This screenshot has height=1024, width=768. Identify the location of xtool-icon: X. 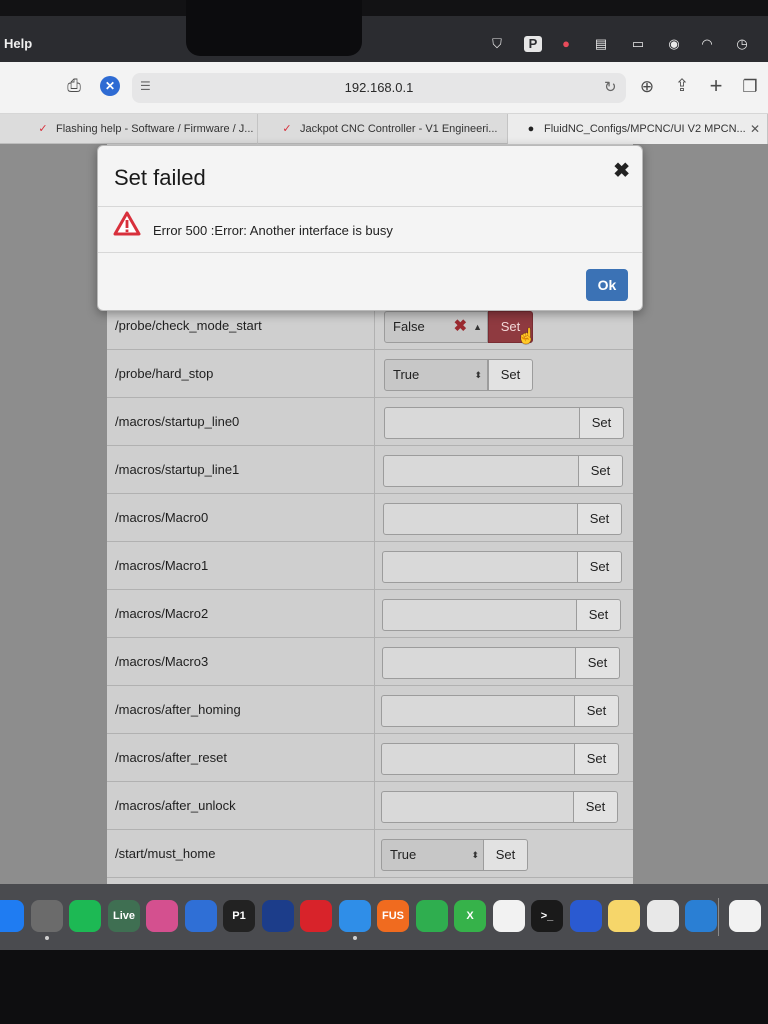
(470, 916).